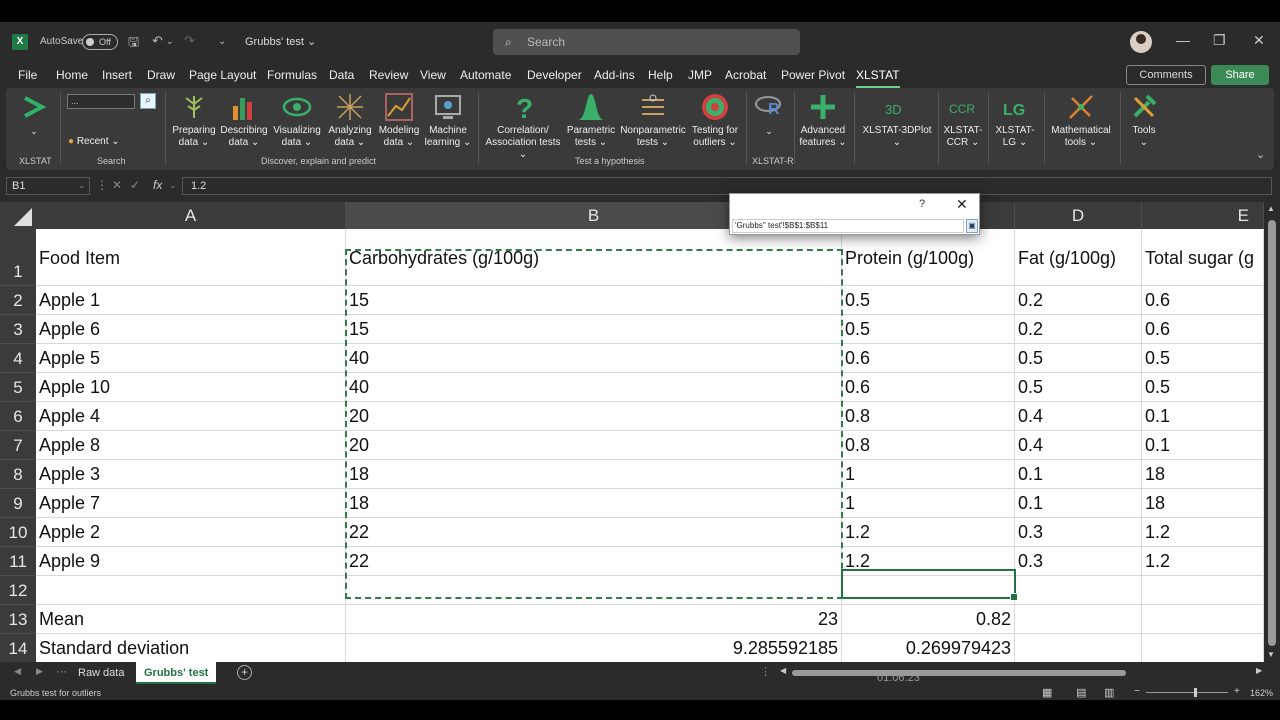  What do you see at coordinates (523, 126) in the screenshot?
I see `correlation-tests-button: ? Correlation/ Association tests ⌄` at bounding box center [523, 126].